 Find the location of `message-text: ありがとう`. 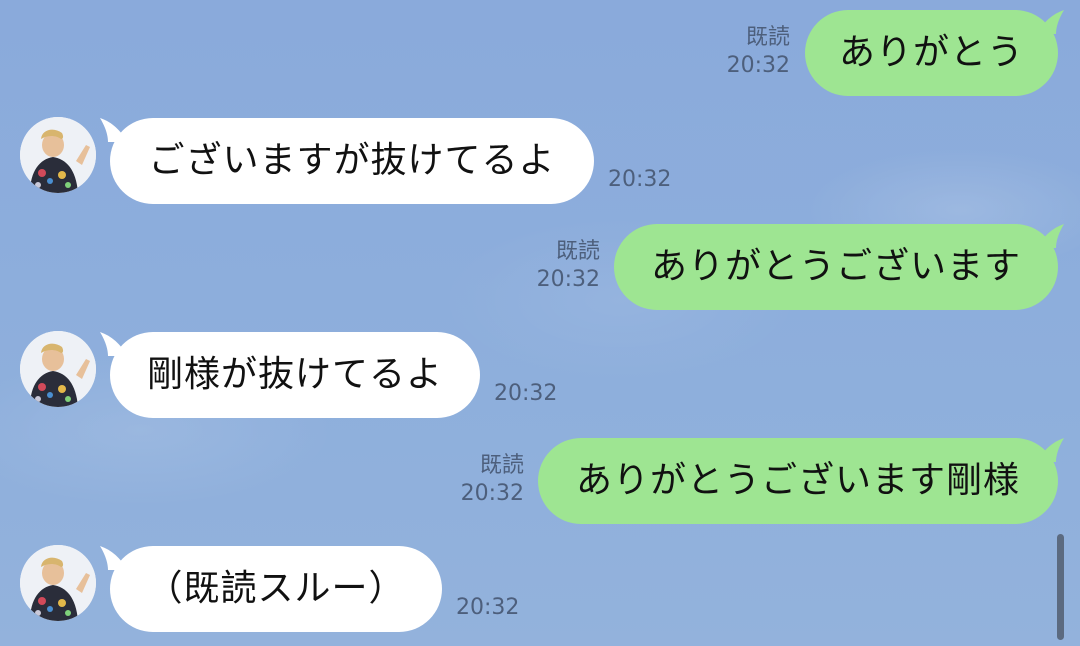

message-text: ありがとう is located at coordinates (931, 52).